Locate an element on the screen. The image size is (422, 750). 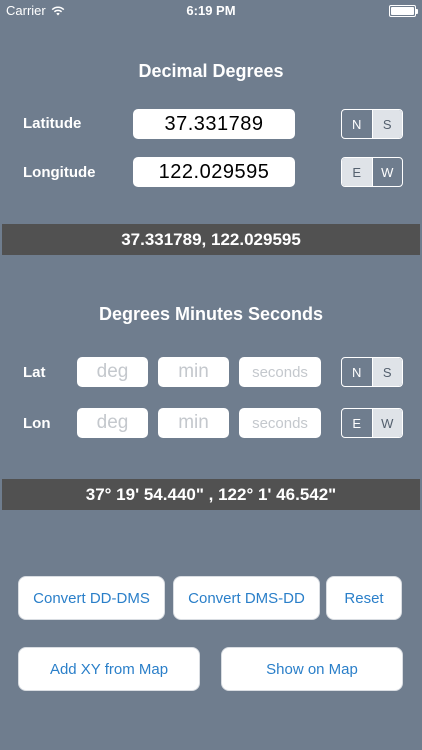
longitude-label: Longitude is located at coordinates (59, 172).